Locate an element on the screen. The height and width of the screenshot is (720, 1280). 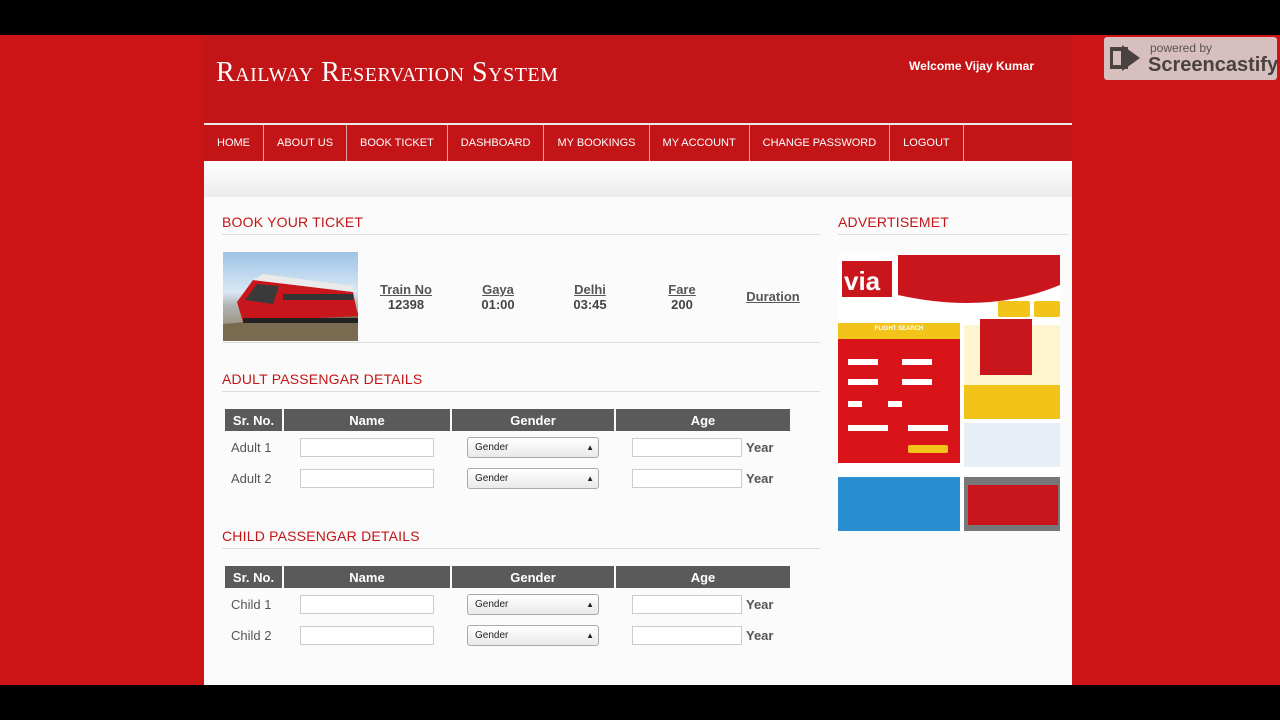
to-col: Delhi 03:45 is located at coordinates (590, 297).